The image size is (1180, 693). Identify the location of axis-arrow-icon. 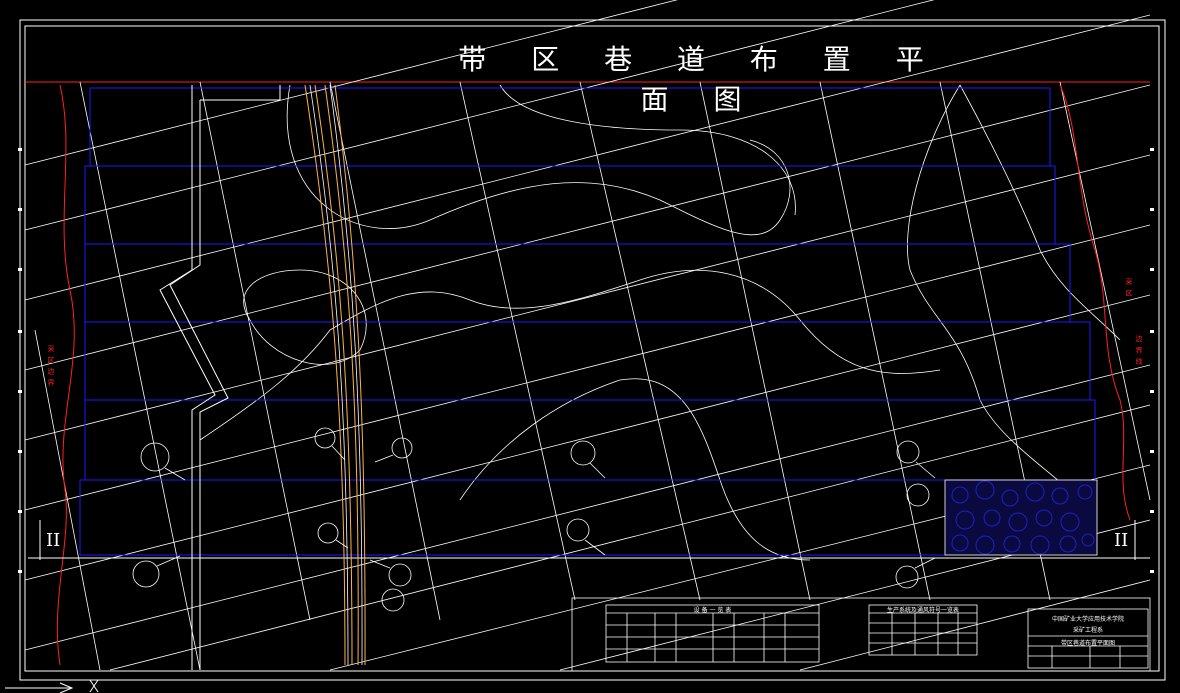
(52, 686).